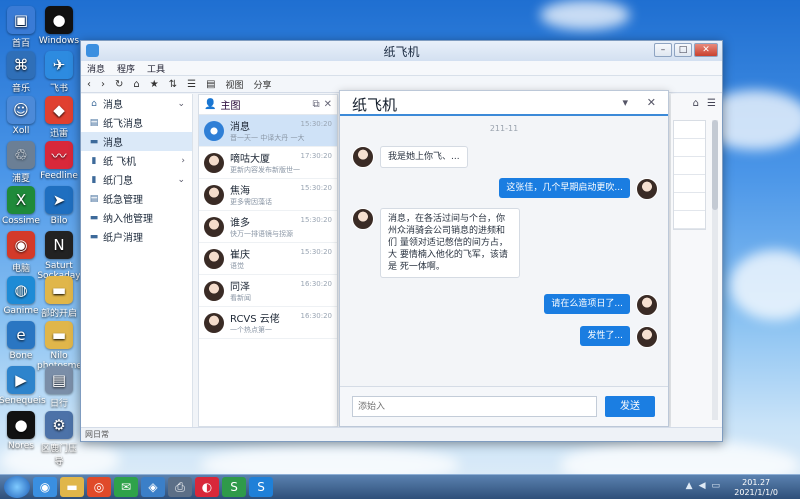 This screenshot has width=800, height=499. I want to click on menu-item: 程序, so click(126, 68).